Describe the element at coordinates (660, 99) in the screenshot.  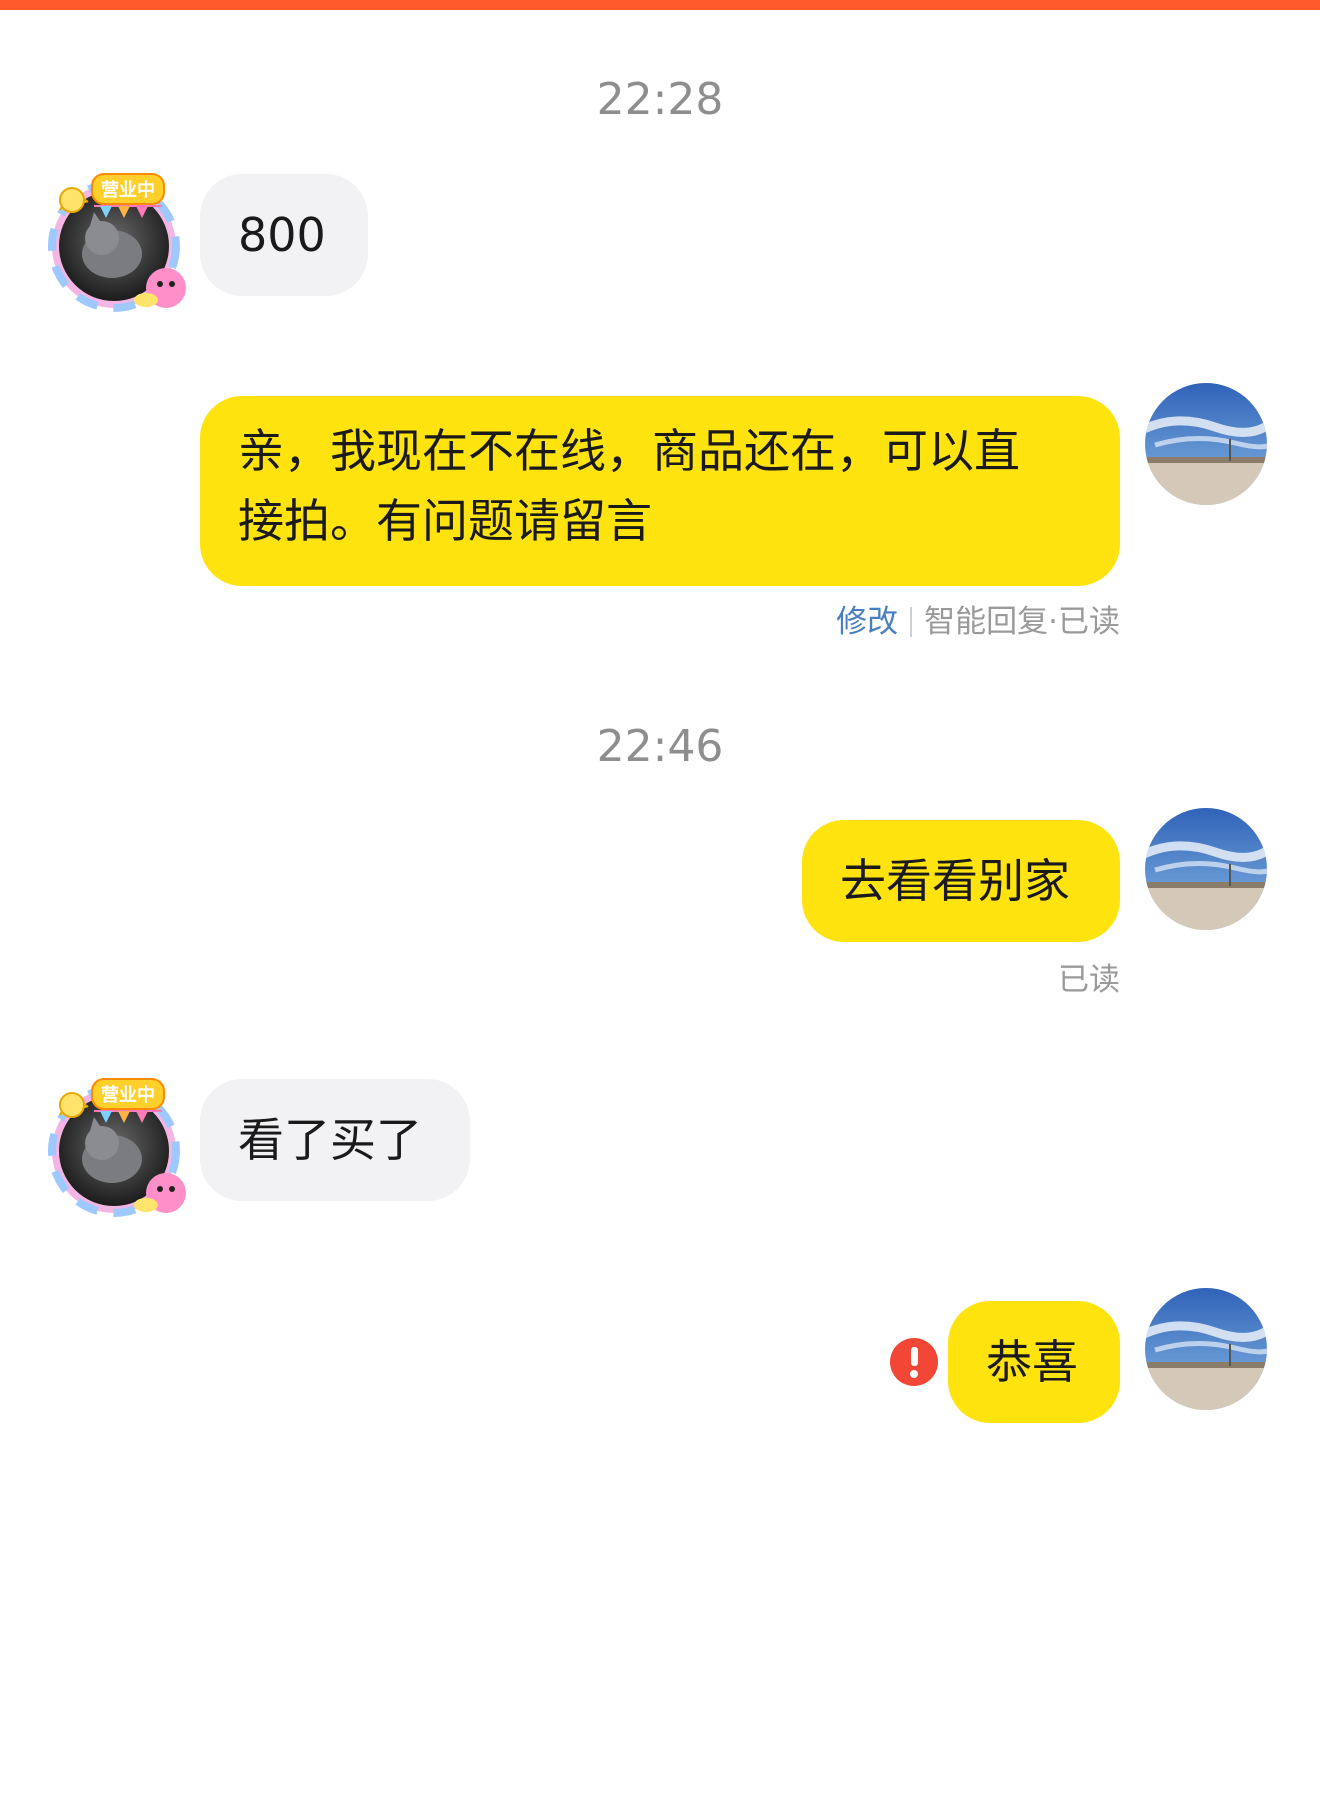
I see `timestamp: 22:28` at that location.